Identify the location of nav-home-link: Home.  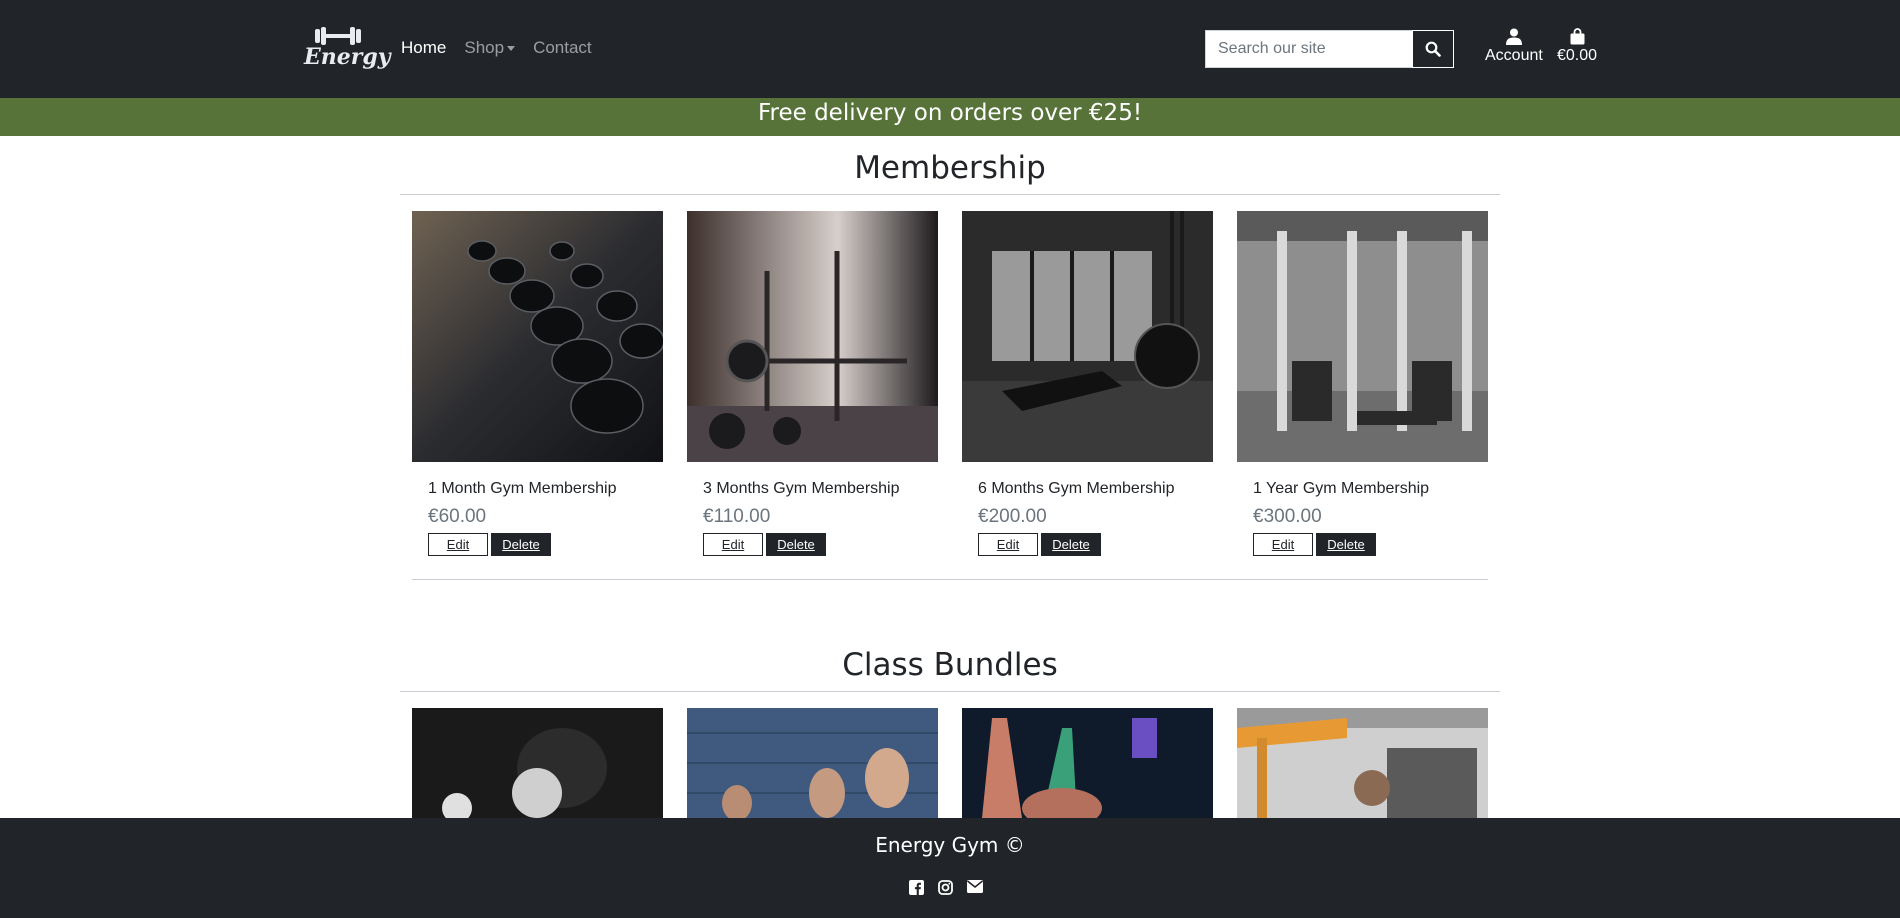
(423, 48).